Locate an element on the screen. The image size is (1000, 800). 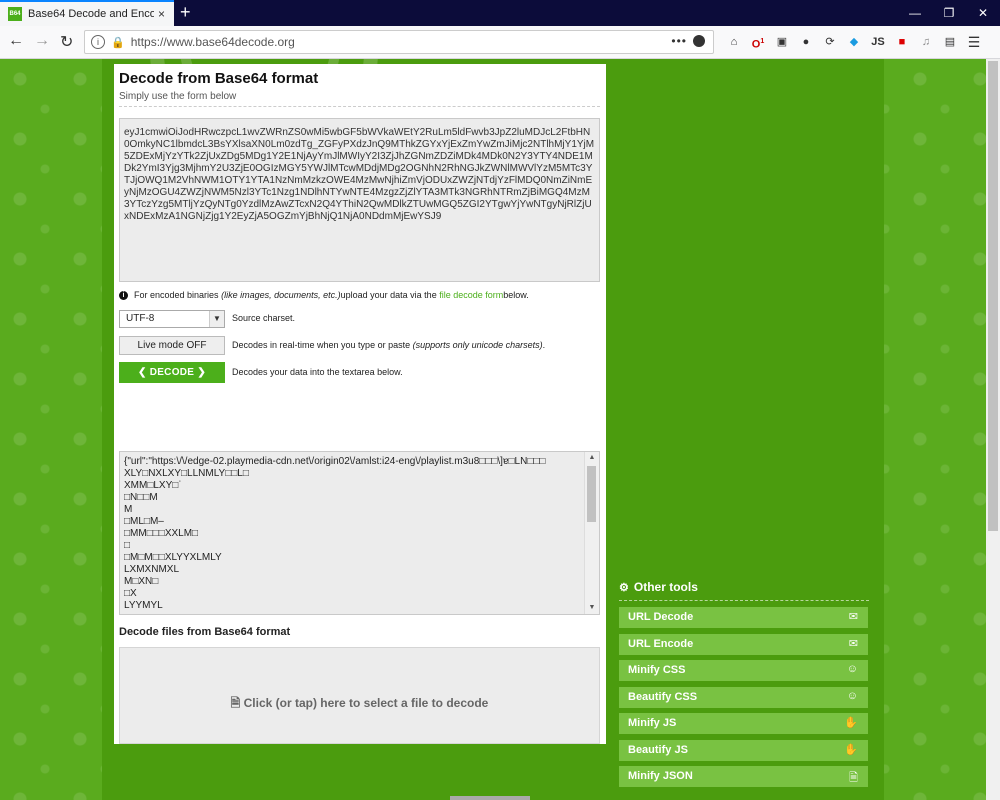
music-icon: ♫ is located at coordinates (926, 42).